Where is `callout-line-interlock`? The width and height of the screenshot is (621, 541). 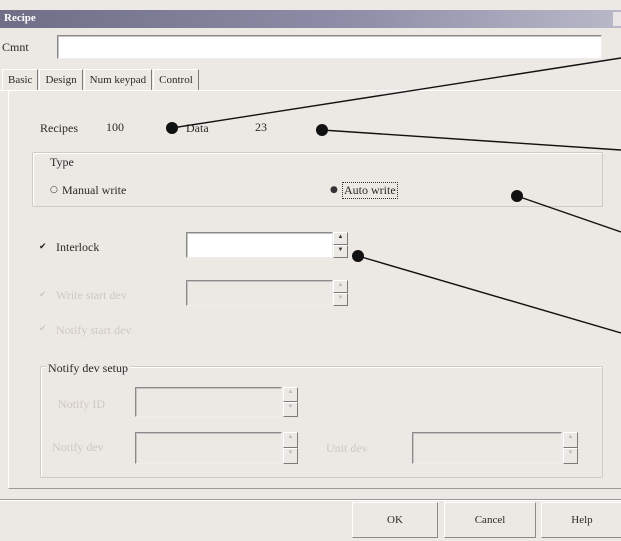 callout-line-interlock is located at coordinates (489, 294).